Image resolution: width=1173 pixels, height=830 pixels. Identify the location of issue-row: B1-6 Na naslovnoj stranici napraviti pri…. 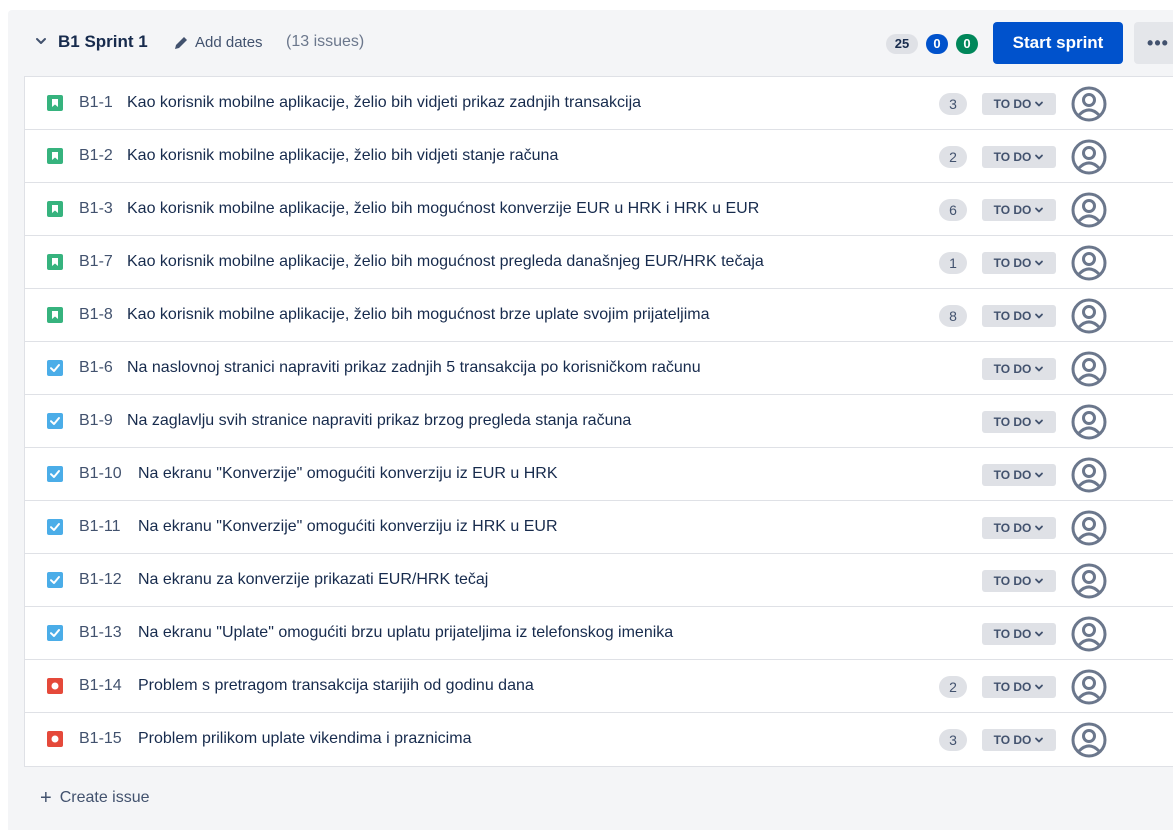
(599, 368).